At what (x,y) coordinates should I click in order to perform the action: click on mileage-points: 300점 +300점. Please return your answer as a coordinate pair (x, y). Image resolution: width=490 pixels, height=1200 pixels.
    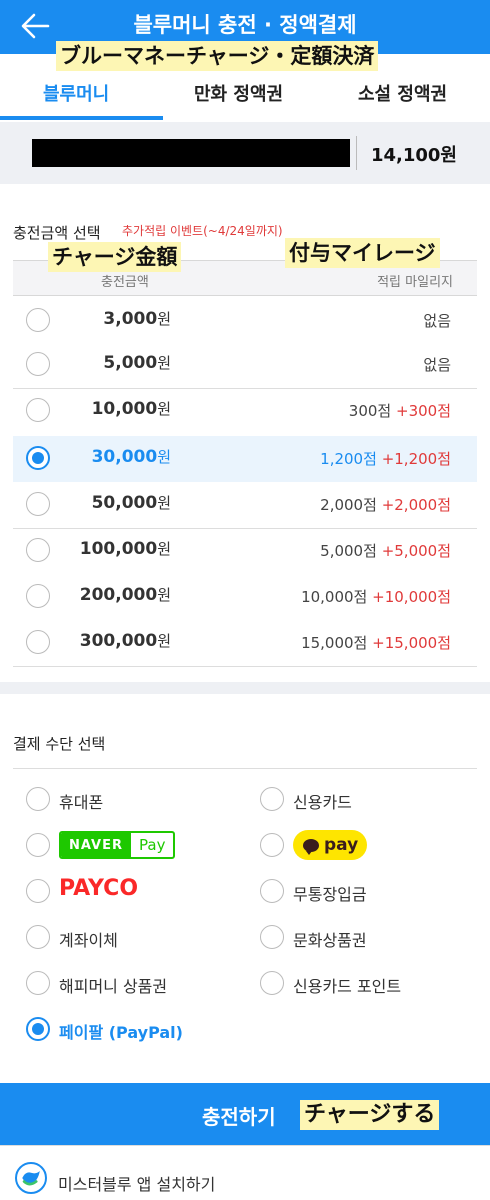
    Looking at the image, I should click on (400, 410).